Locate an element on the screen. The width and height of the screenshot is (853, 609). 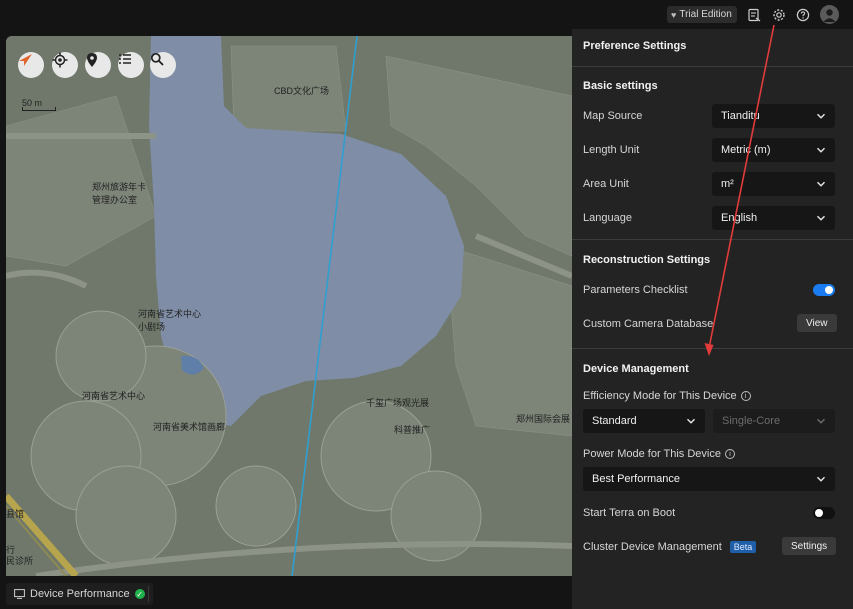
locate-icon is located at coordinates (65, 65).